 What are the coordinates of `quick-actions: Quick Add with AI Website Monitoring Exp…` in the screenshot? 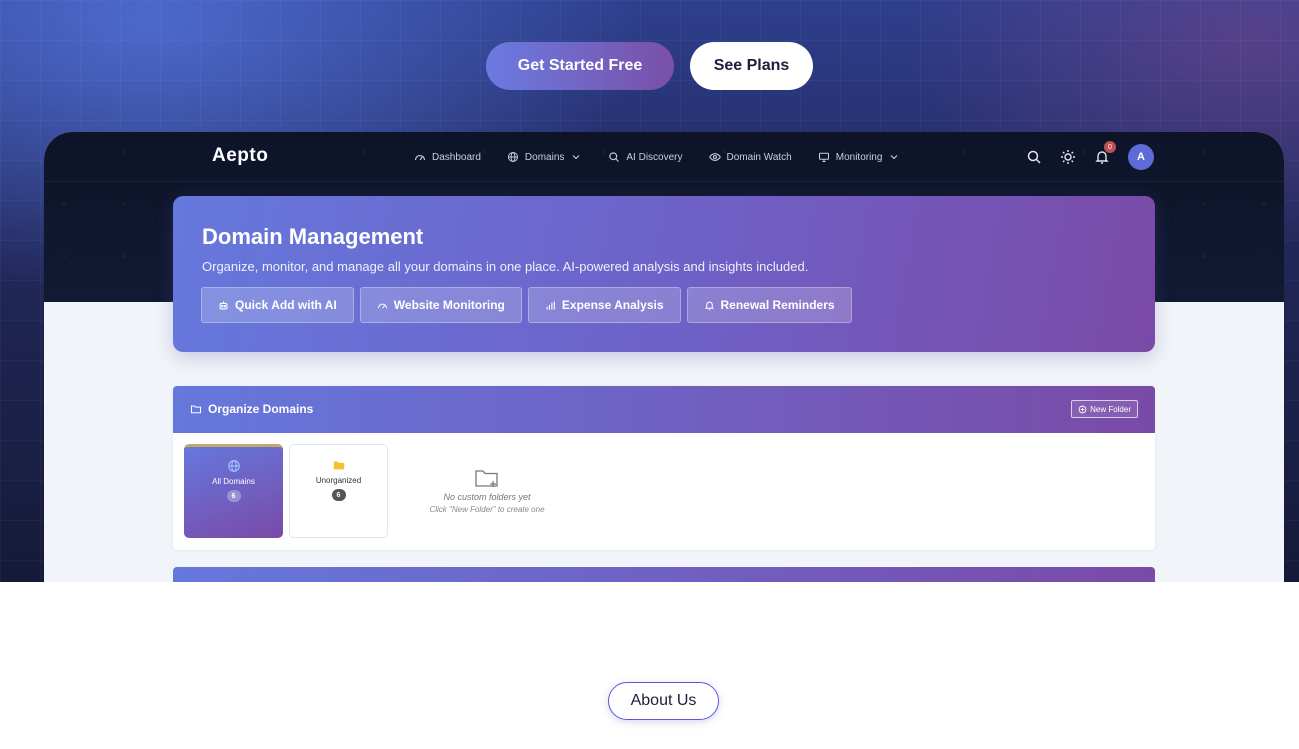 It's located at (526, 305).